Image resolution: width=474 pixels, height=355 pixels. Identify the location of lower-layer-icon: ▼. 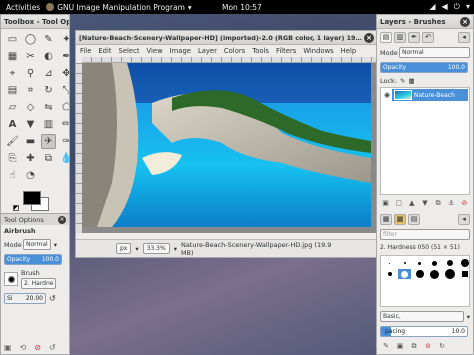
(424, 203).